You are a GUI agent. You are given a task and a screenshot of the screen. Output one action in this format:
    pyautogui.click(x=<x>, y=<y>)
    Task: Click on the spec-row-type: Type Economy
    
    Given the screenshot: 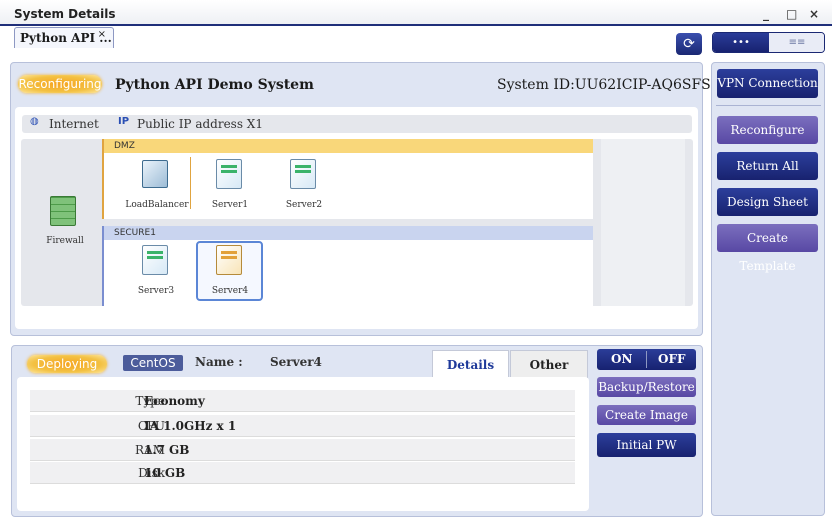 What is the action you would take?
    pyautogui.click(x=302, y=401)
    